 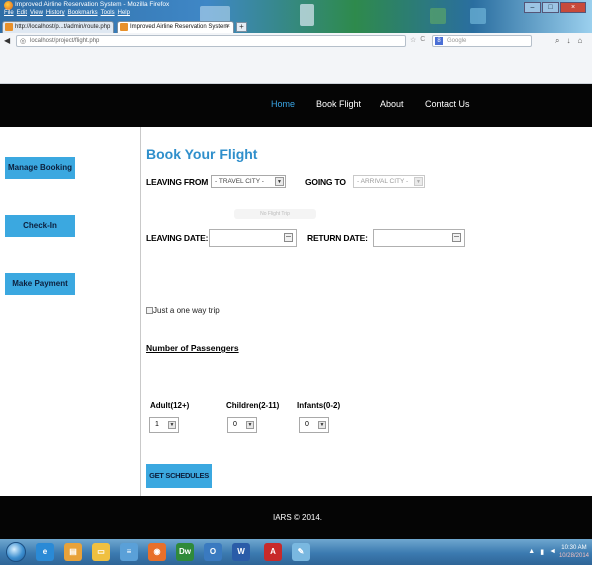 I want to click on clock-date: 10/28/2014, so click(x=573, y=556).